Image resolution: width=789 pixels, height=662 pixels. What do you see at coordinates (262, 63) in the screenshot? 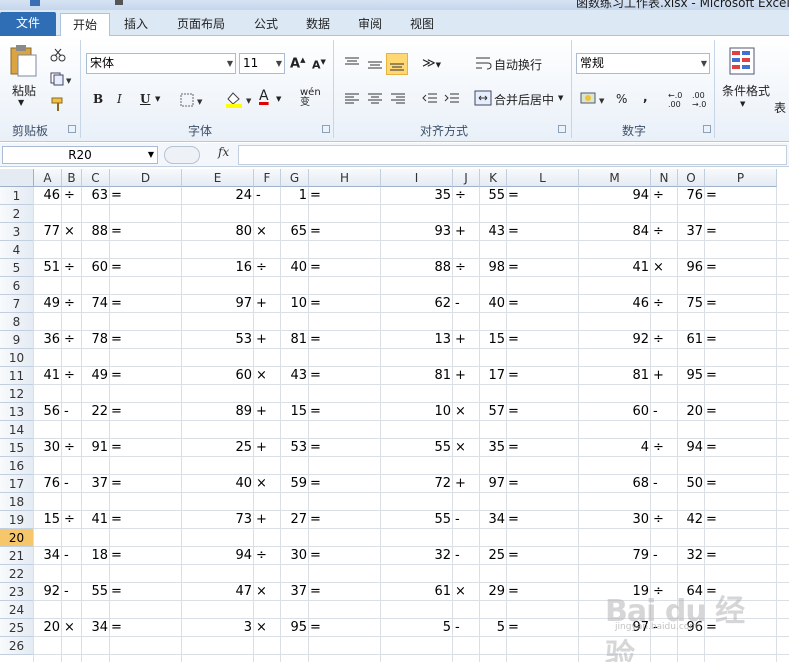
I see `font-size-combo: 11 ▼` at bounding box center [262, 63].